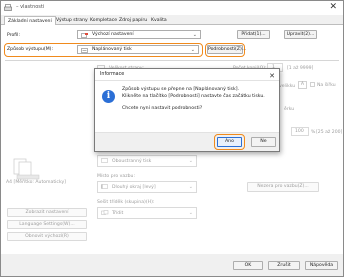  What do you see at coordinates (112, 74) in the screenshot?
I see `dialog-title: Informace` at bounding box center [112, 74].